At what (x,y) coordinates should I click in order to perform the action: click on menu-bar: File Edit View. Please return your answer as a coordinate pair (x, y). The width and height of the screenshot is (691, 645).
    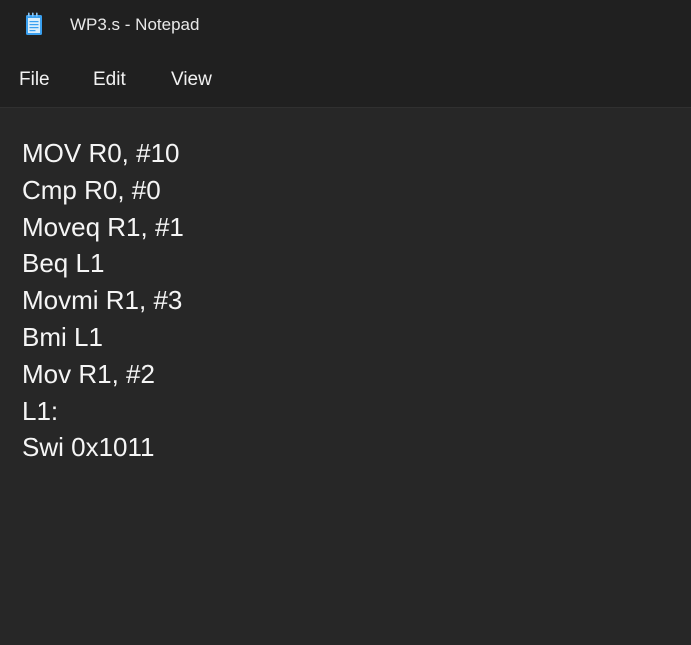
    Looking at the image, I should click on (345, 78).